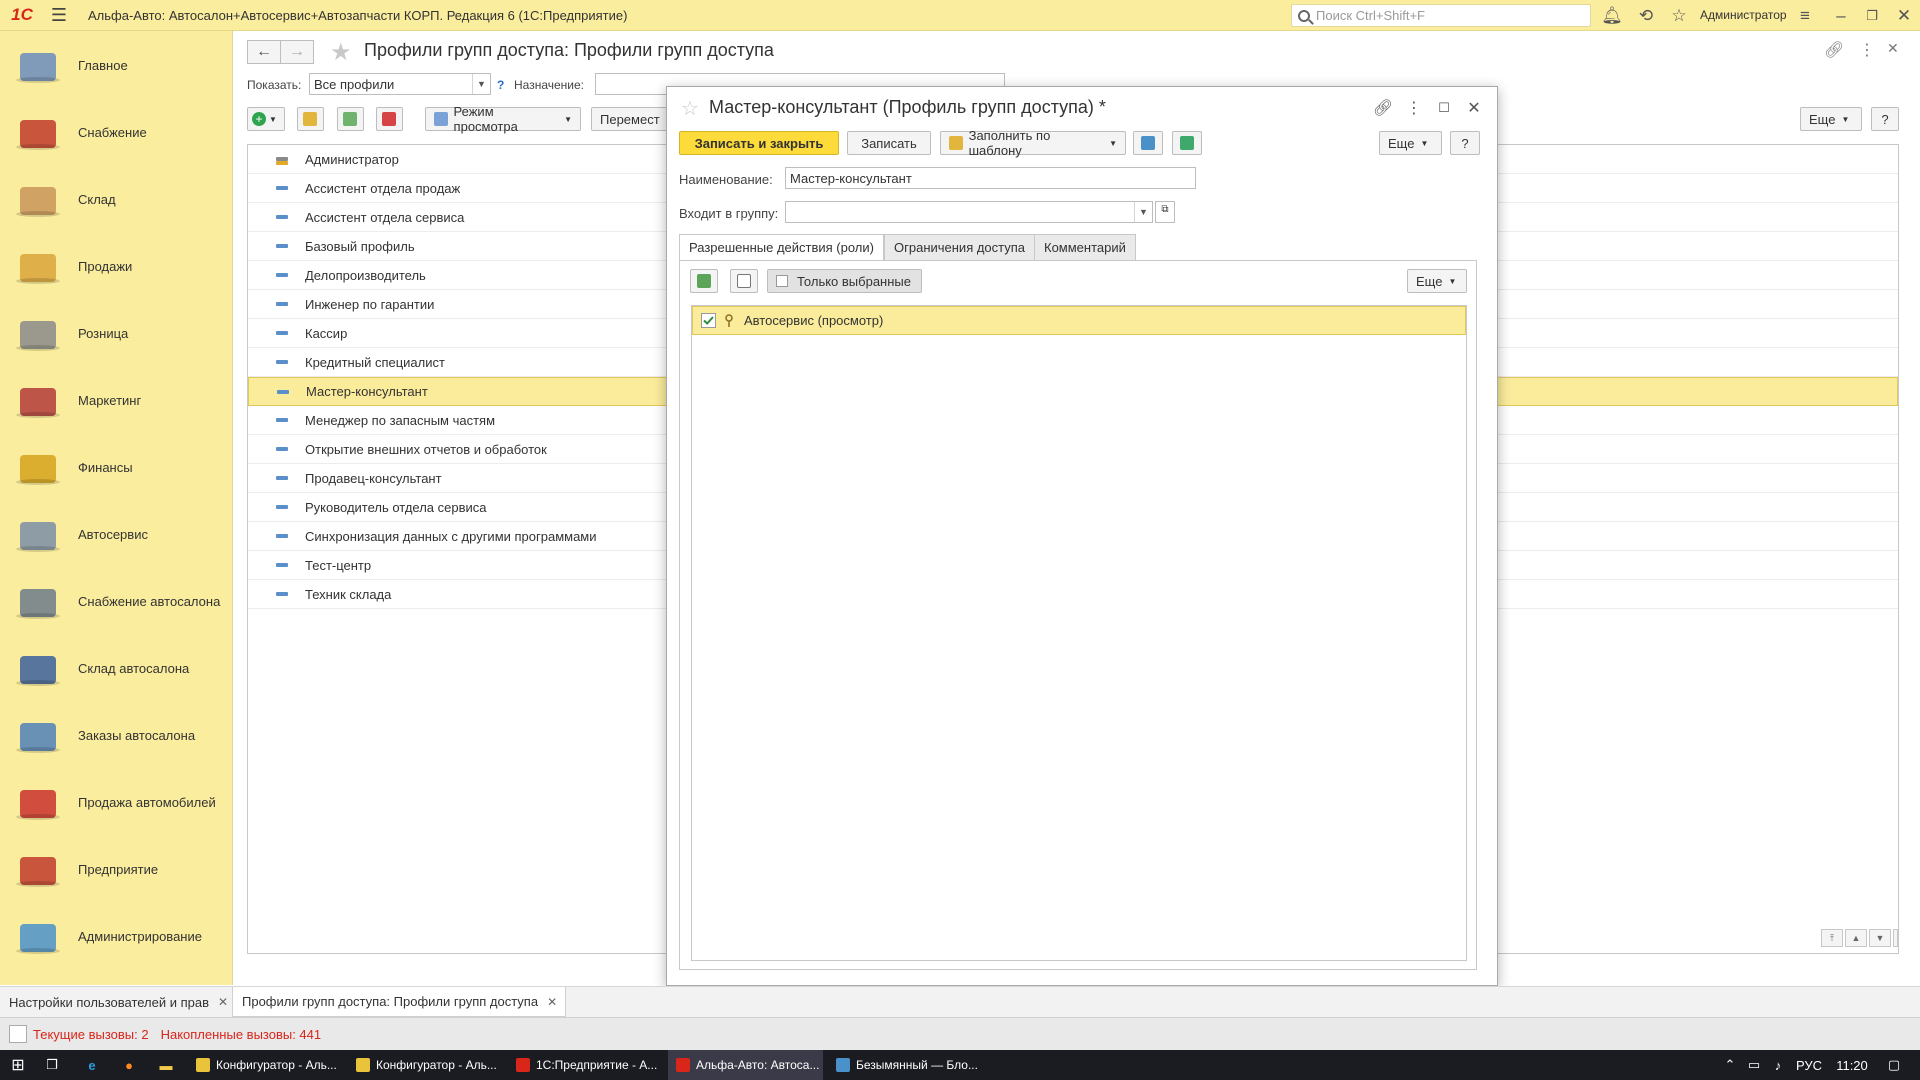 The image size is (1920, 1080). Describe the element at coordinates (1809, 1065) in the screenshot. I see `language-indicator: РУС` at that location.